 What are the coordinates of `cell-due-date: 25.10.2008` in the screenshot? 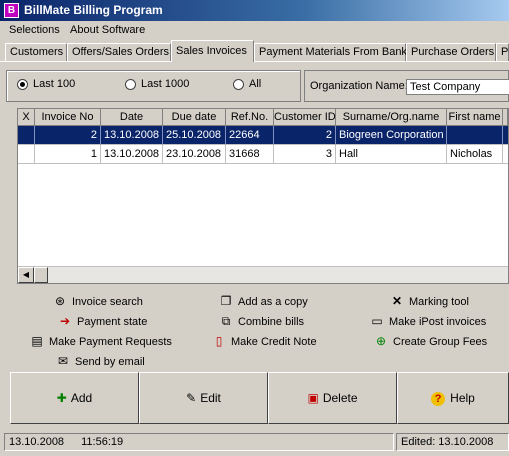 It's located at (194, 135).